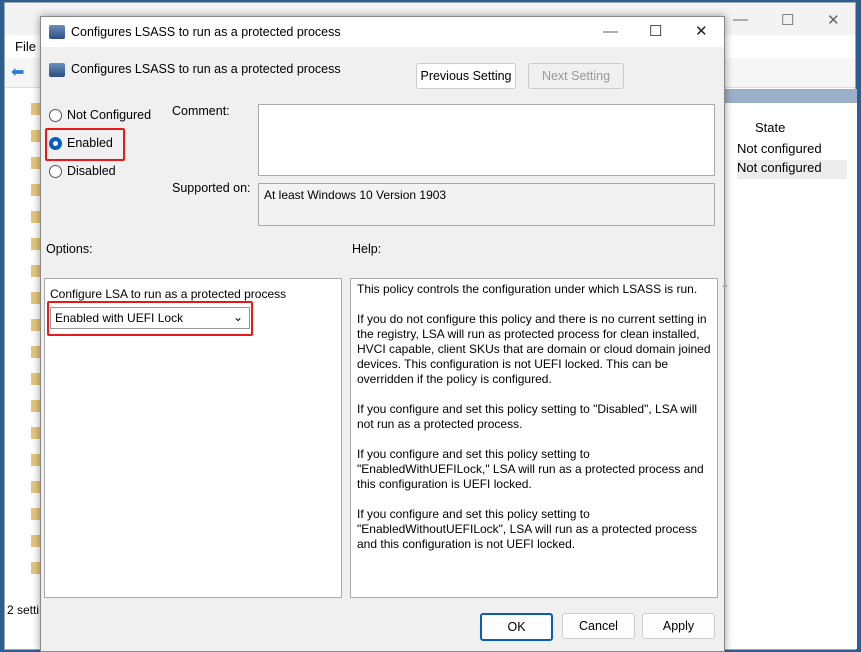 This screenshot has height=652, width=861. I want to click on cancel-button: Cancel, so click(598, 626).